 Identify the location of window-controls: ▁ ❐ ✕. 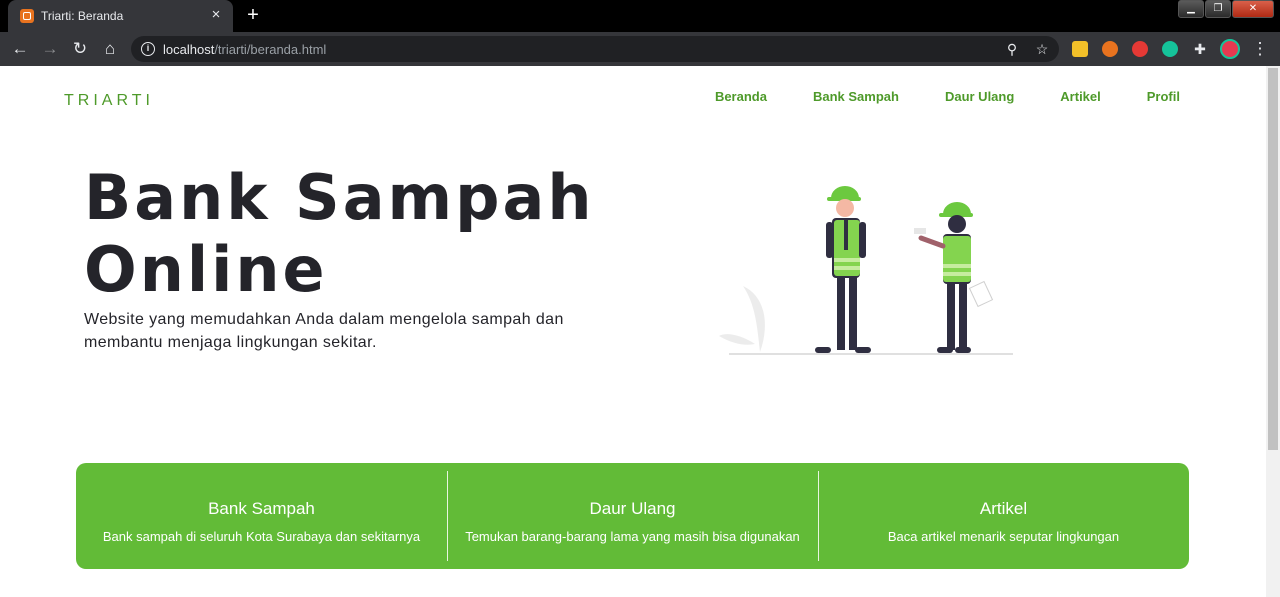
(1225, 10).